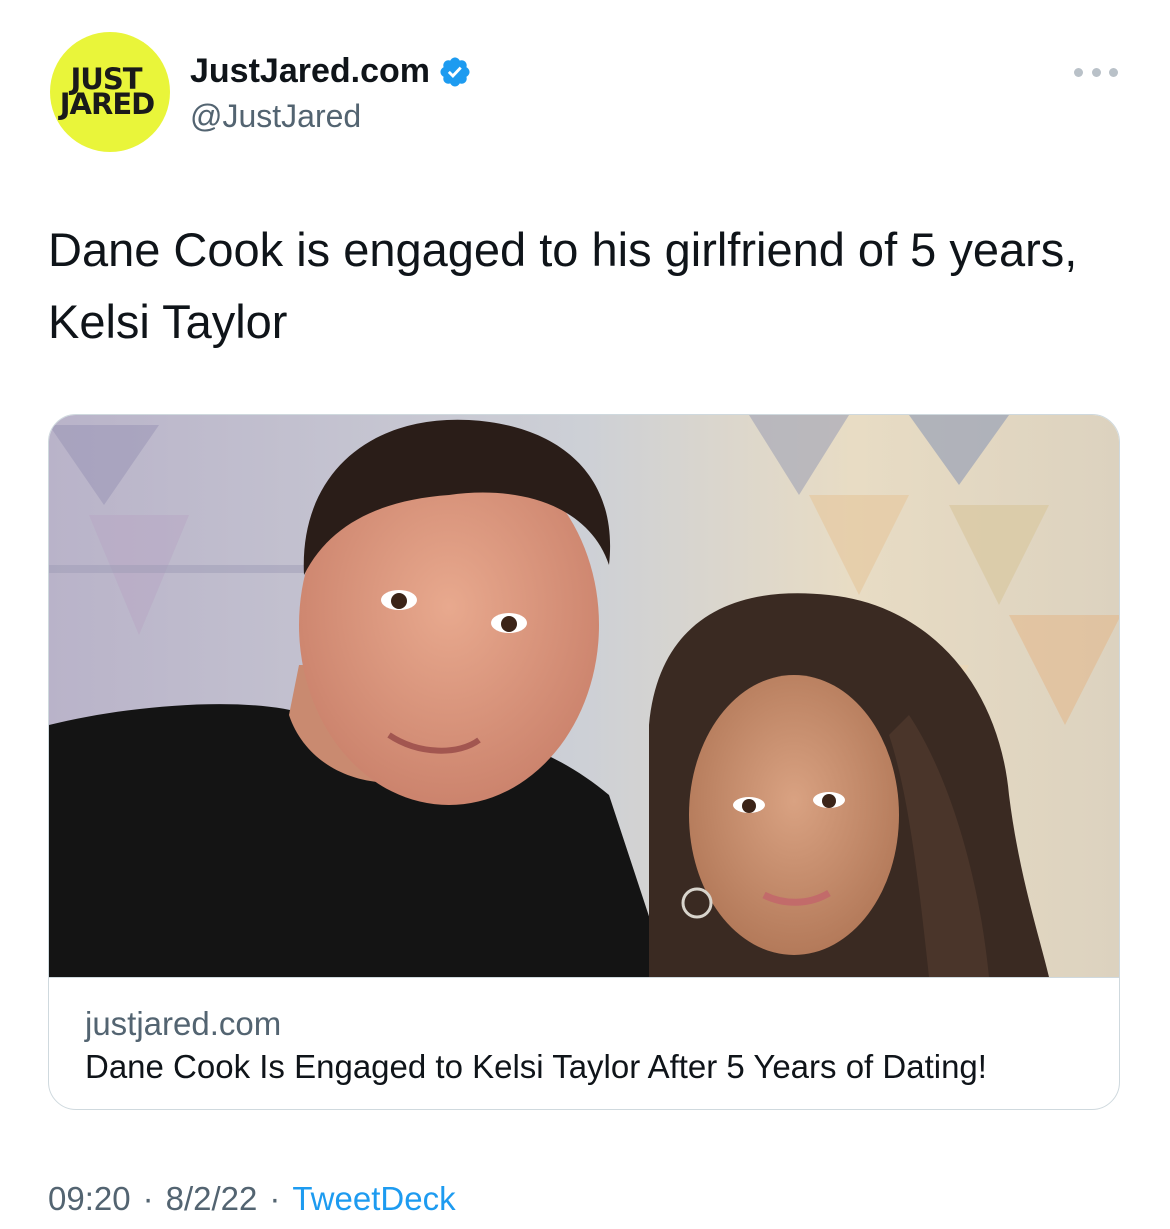 The width and height of the screenshot is (1170, 1229). I want to click on tweet-source-link: TweetDeck, so click(373, 1199).